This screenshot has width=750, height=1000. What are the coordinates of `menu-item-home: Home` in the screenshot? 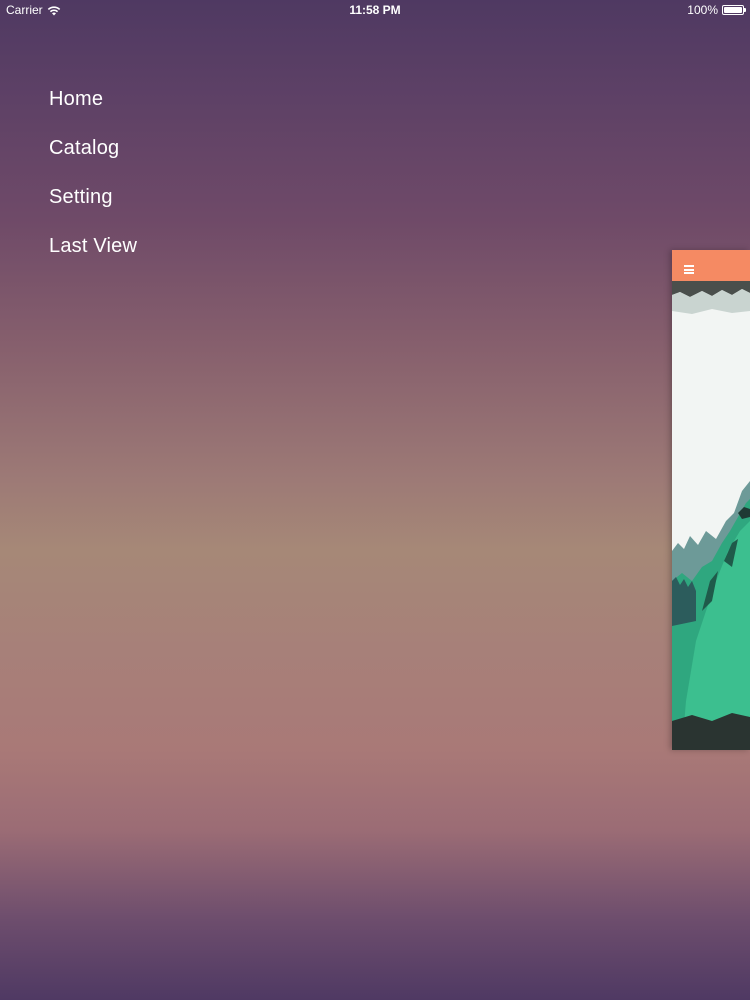 It's located at (93, 109).